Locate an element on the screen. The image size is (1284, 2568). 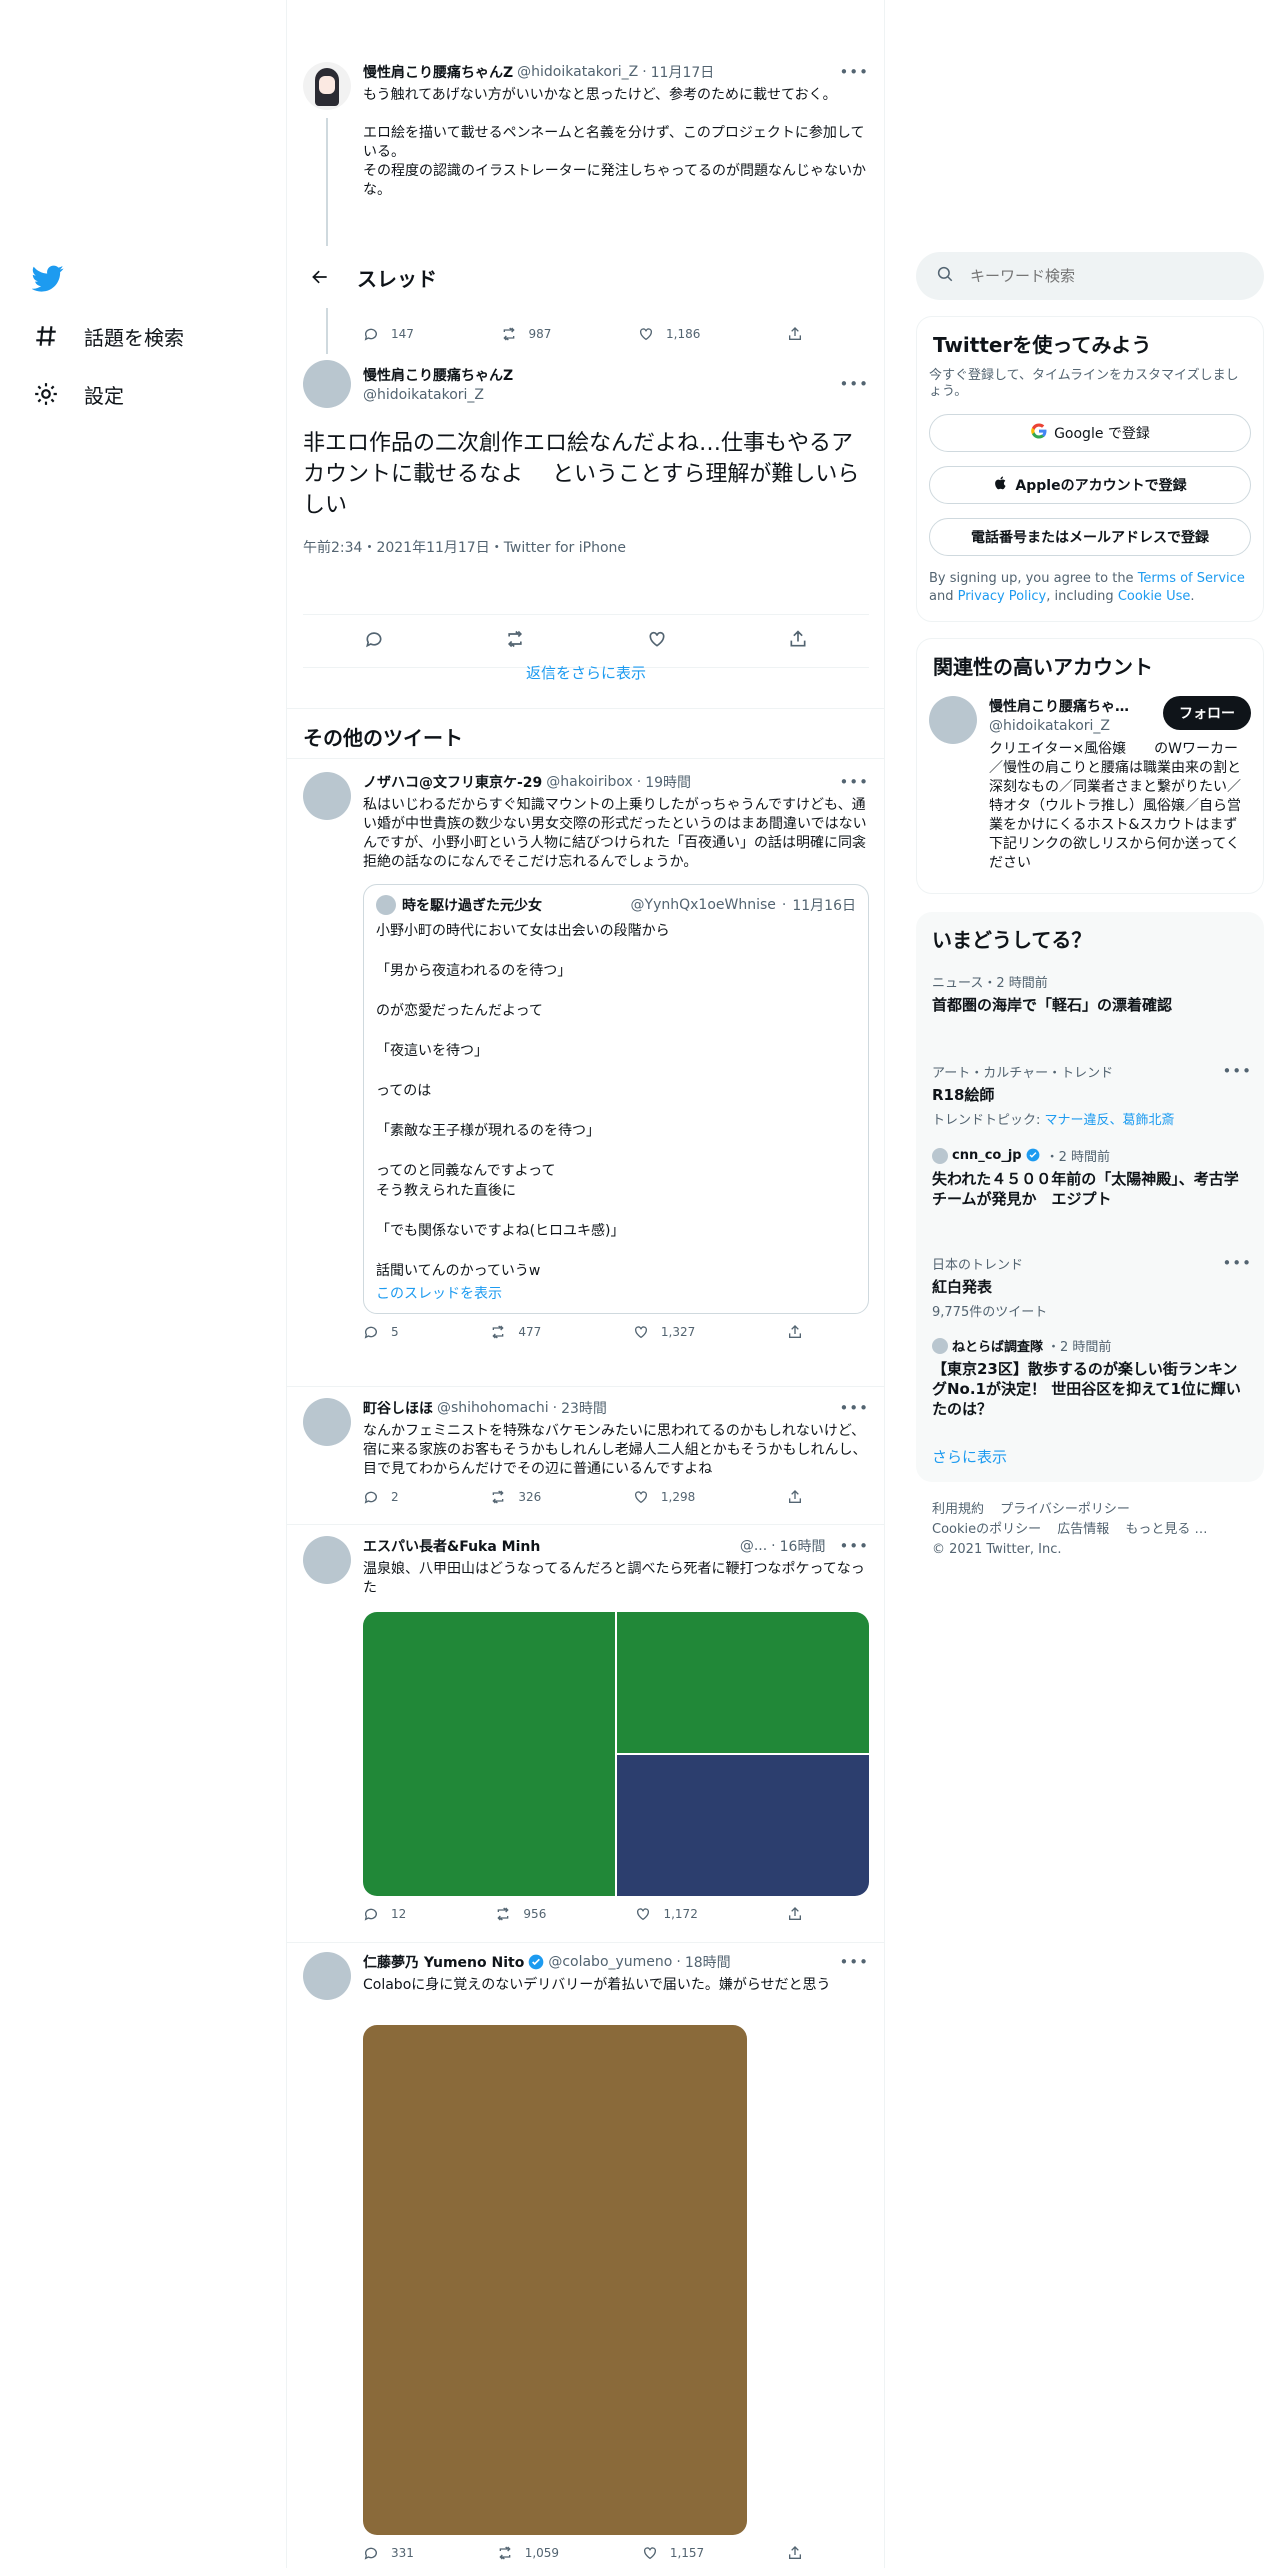
author-handle: @hakoiribox is located at coordinates (589, 782).